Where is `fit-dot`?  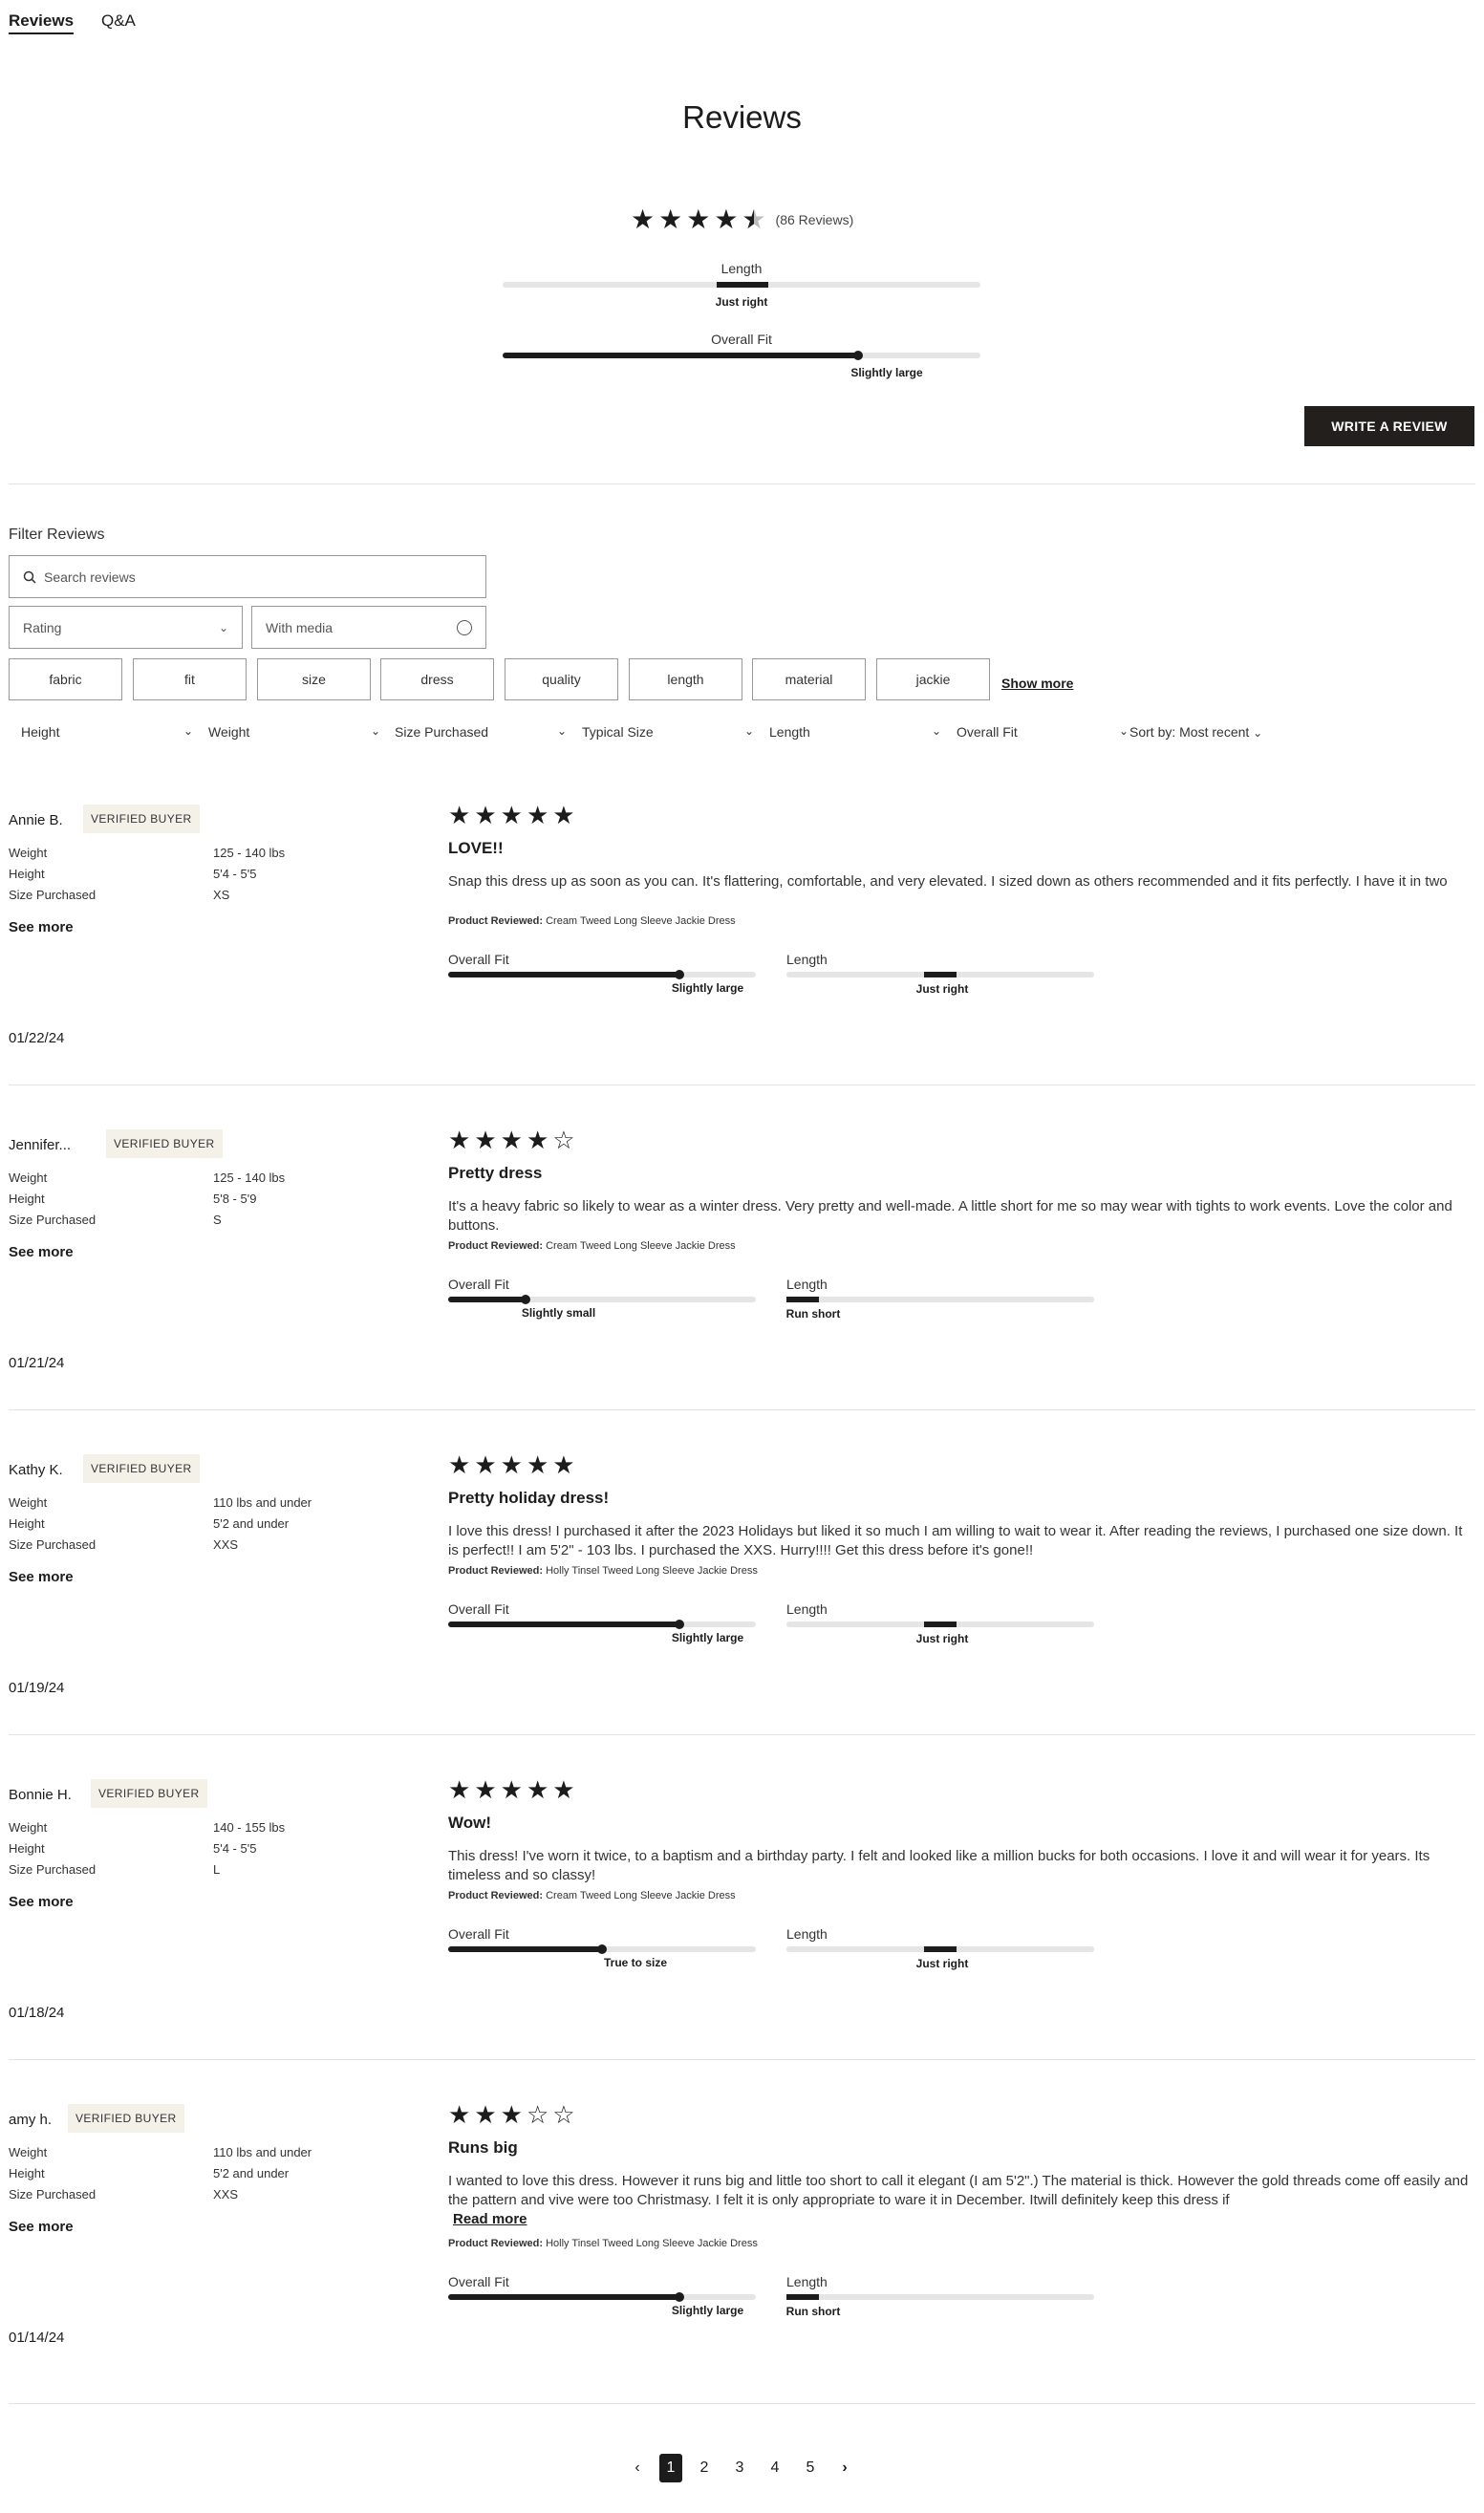
fit-dot is located at coordinates (525, 1299).